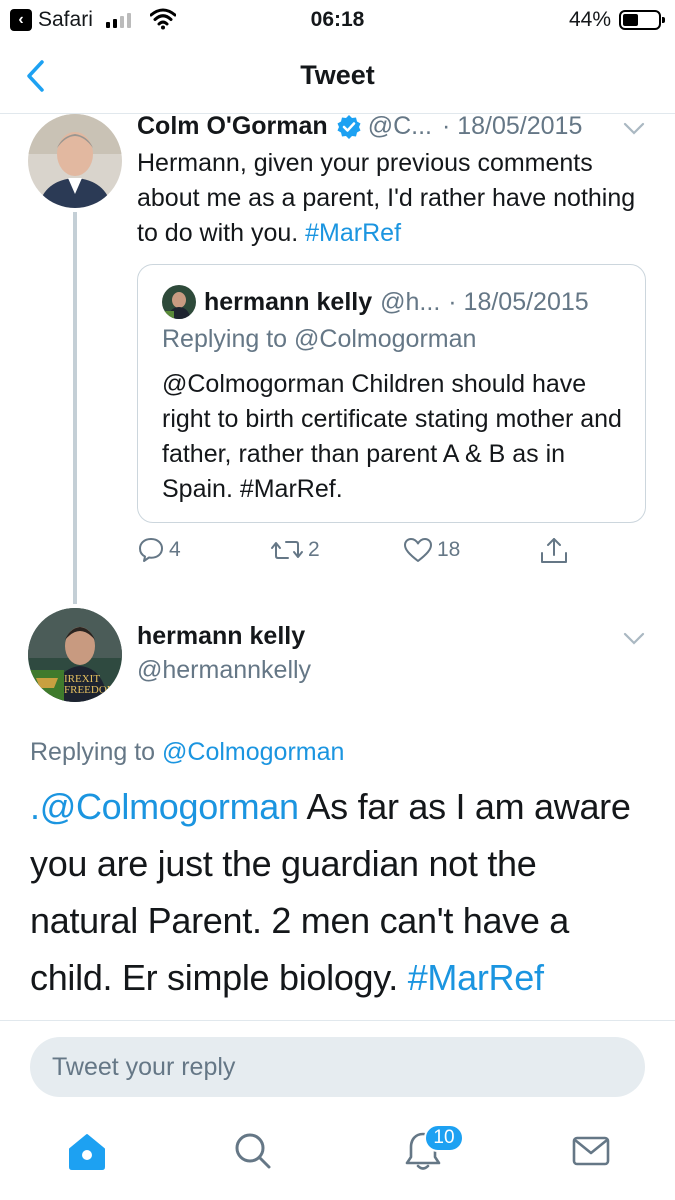 The height and width of the screenshot is (1200, 675). I want to click on replying-to: Replying to @Colmogorman, so click(187, 752).